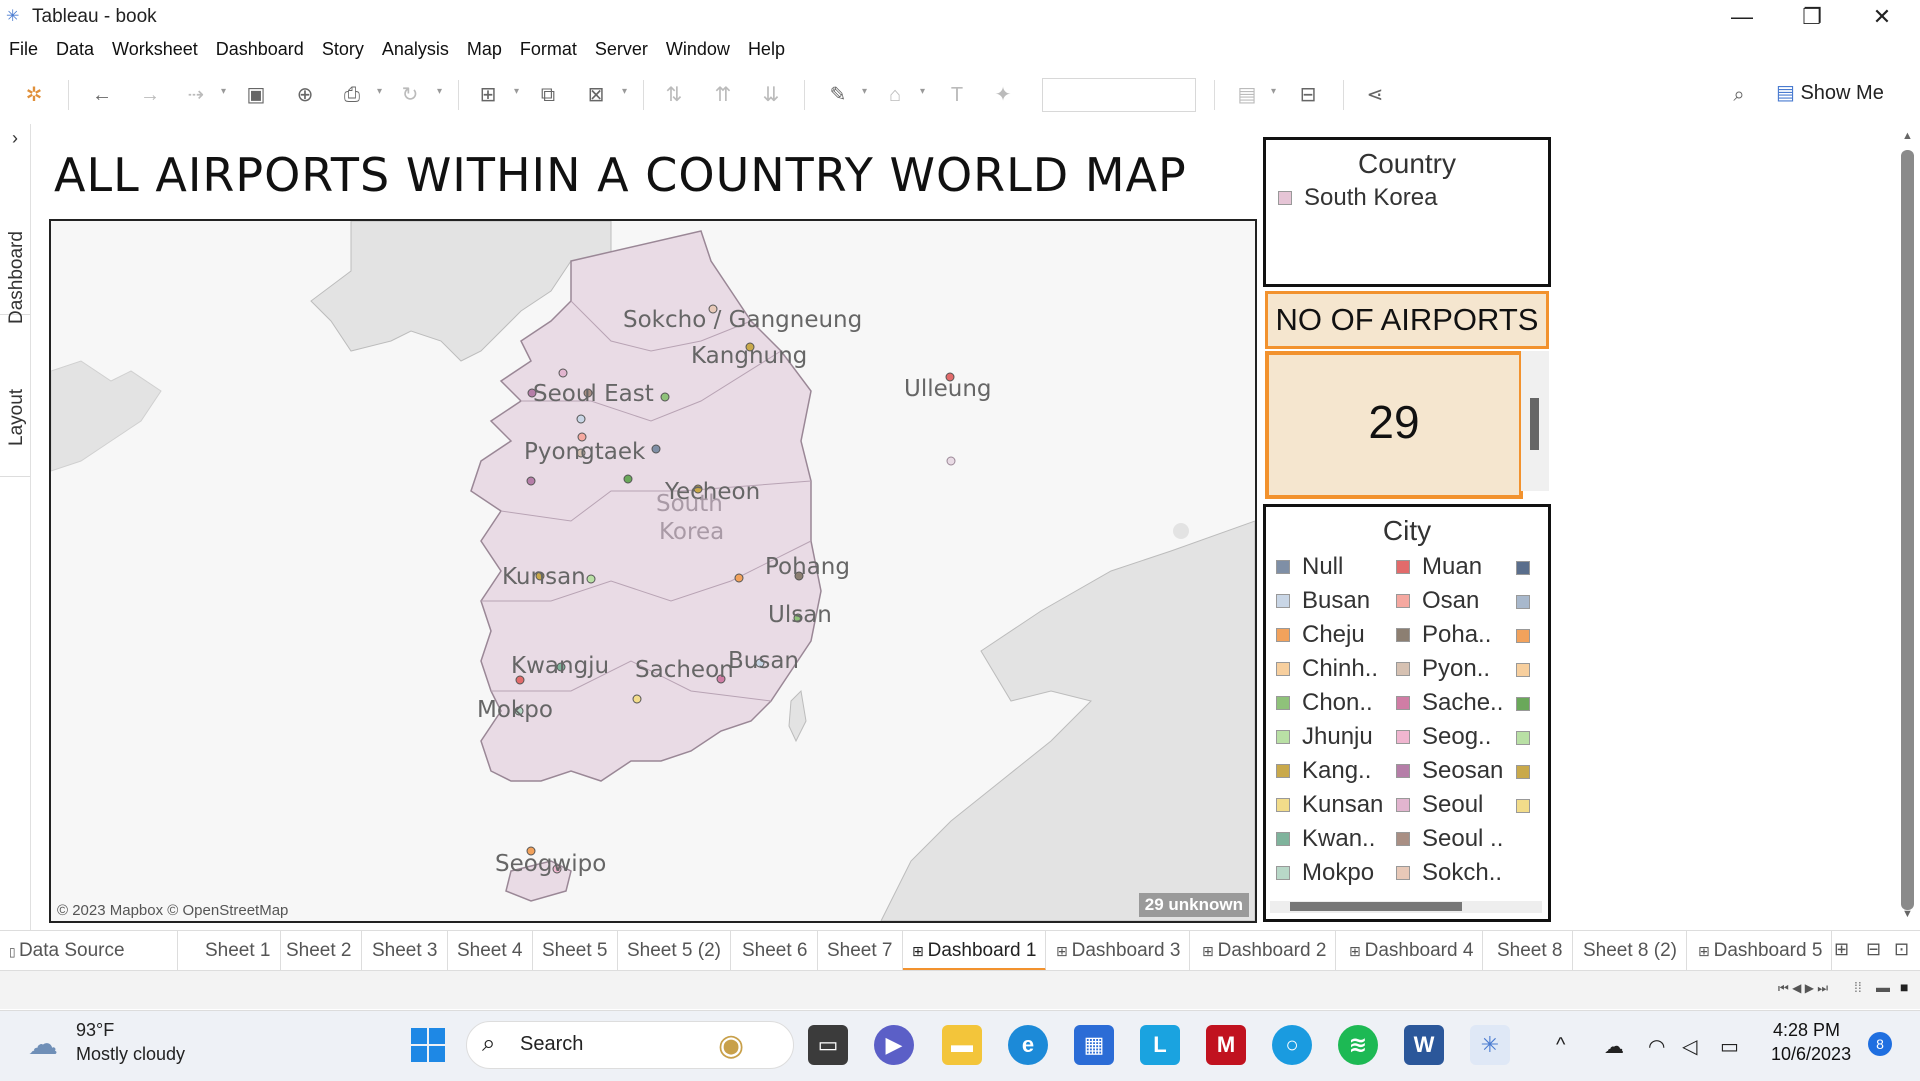 Image resolution: width=1920 pixels, height=1081 pixels. I want to click on city-legend-item: Kunsan, so click(1329, 805).